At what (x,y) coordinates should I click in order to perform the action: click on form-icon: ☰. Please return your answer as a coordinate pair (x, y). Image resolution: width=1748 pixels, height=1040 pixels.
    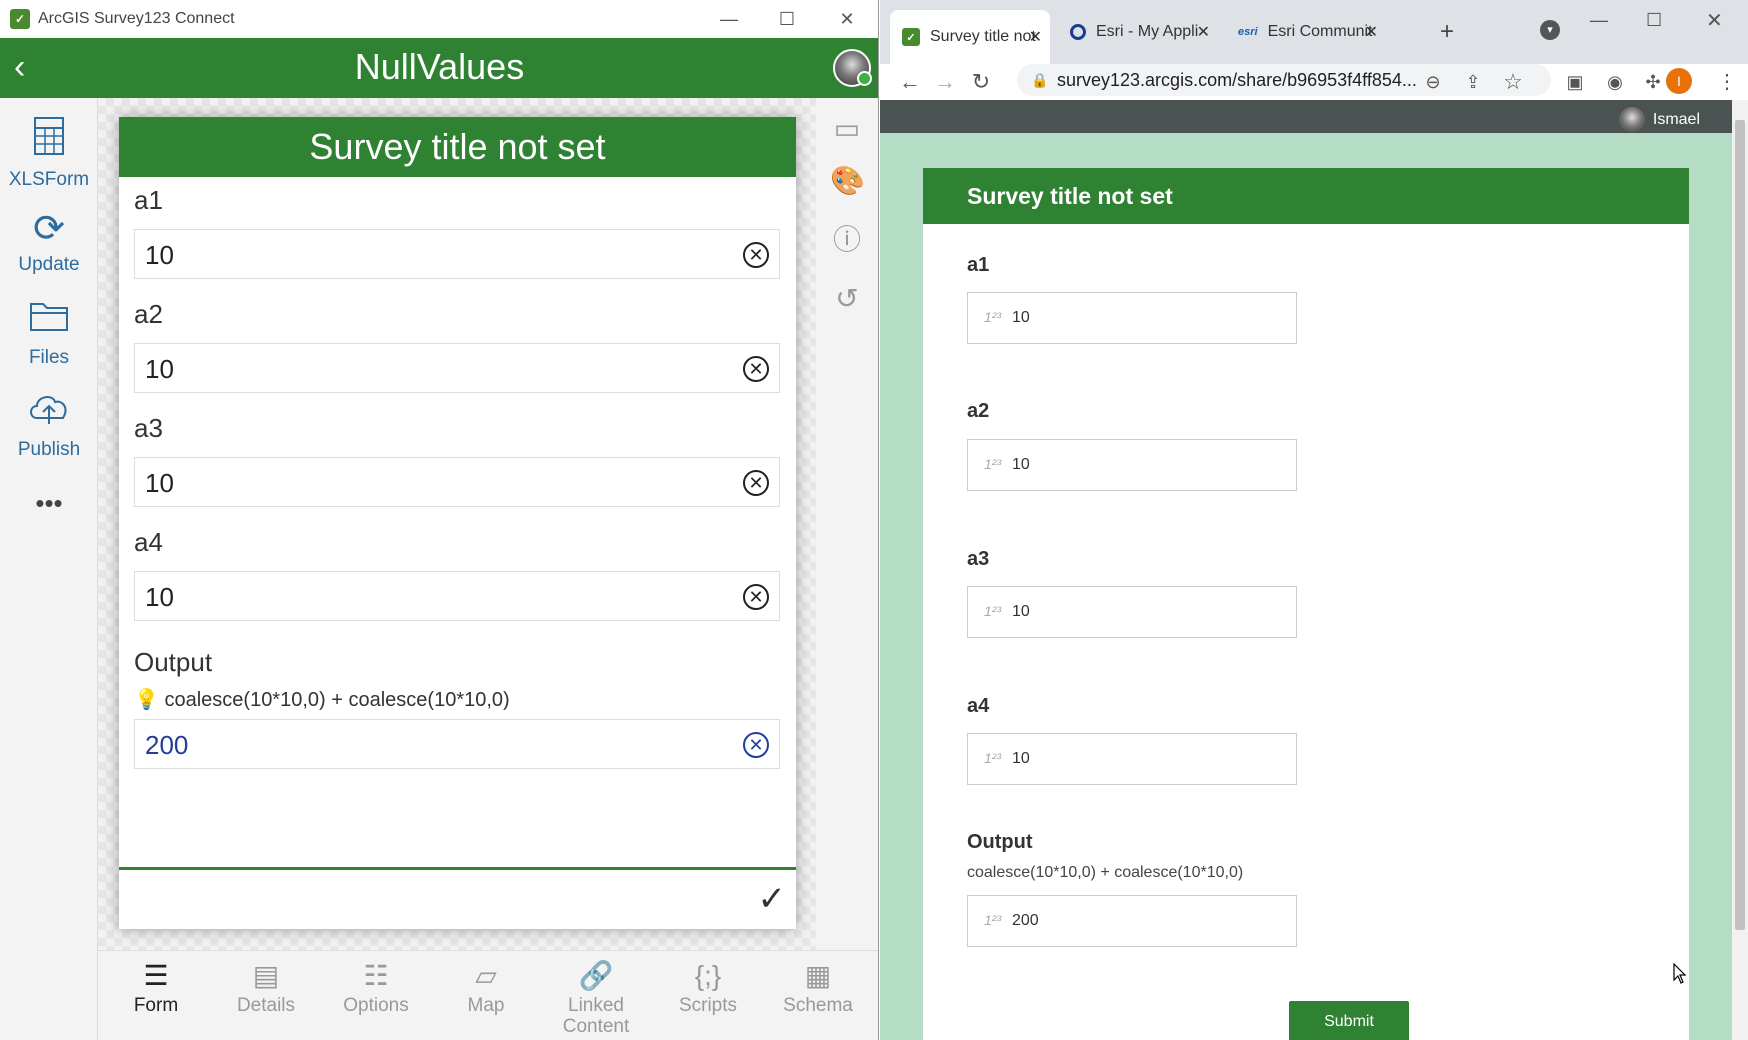
    Looking at the image, I should click on (156, 975).